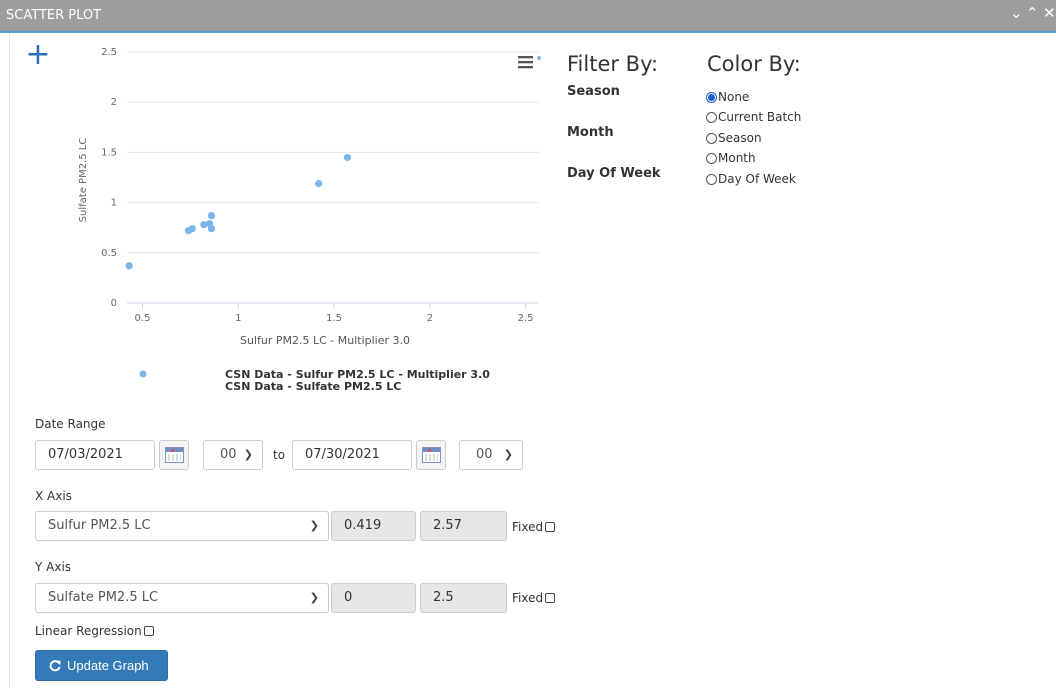 This screenshot has width=1056, height=688. Describe the element at coordinates (94, 631) in the screenshot. I see `linear-regression-toggle: Linear Regression` at that location.